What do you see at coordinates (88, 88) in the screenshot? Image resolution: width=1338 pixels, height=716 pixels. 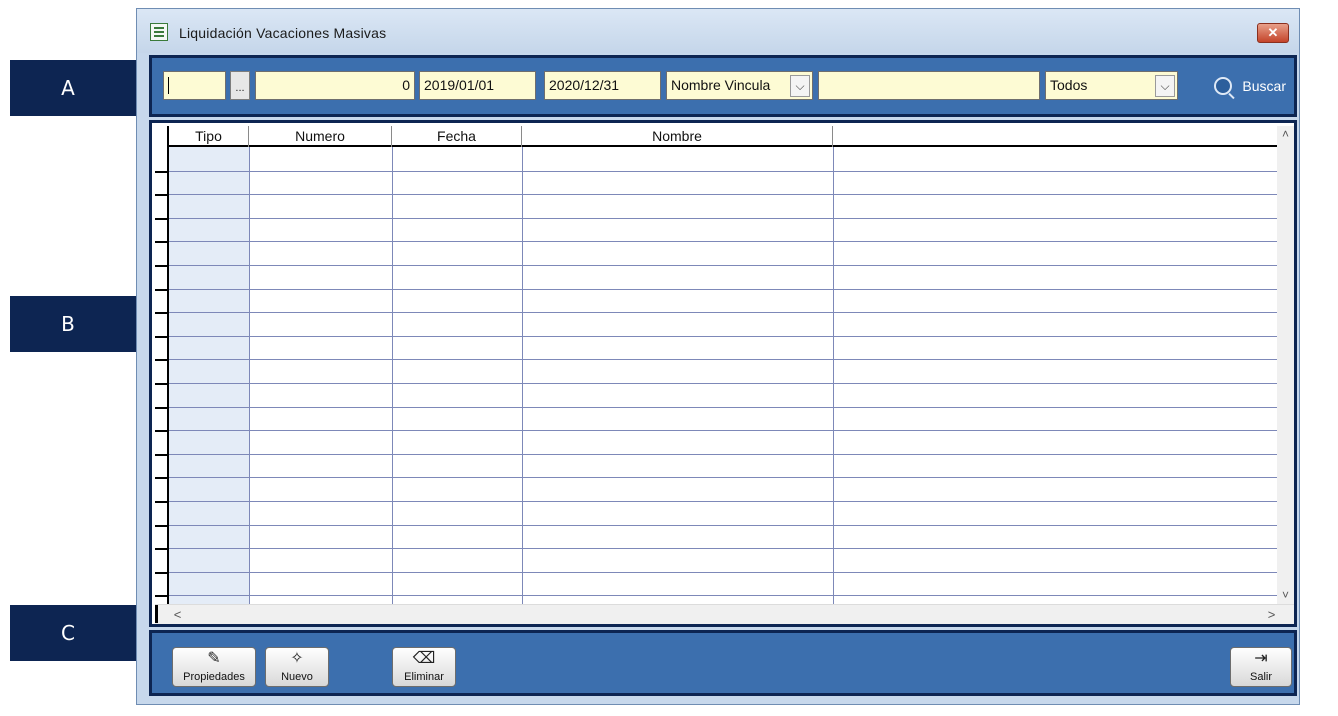 I see `callout-a: A` at bounding box center [88, 88].